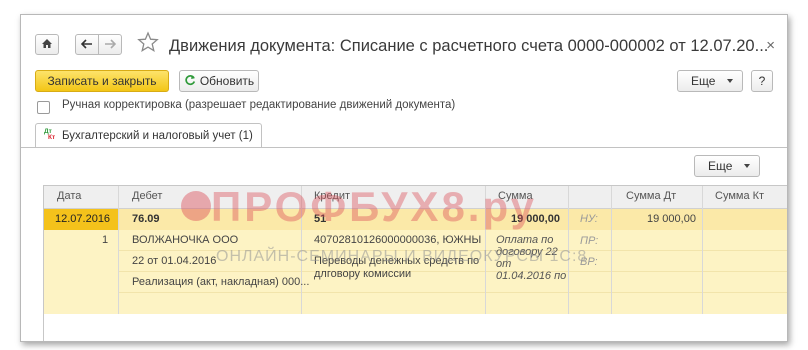 This screenshot has height=350, width=808. Describe the element at coordinates (671, 219) in the screenshot. I see `row-amount-dt: 19 000,00` at that location.